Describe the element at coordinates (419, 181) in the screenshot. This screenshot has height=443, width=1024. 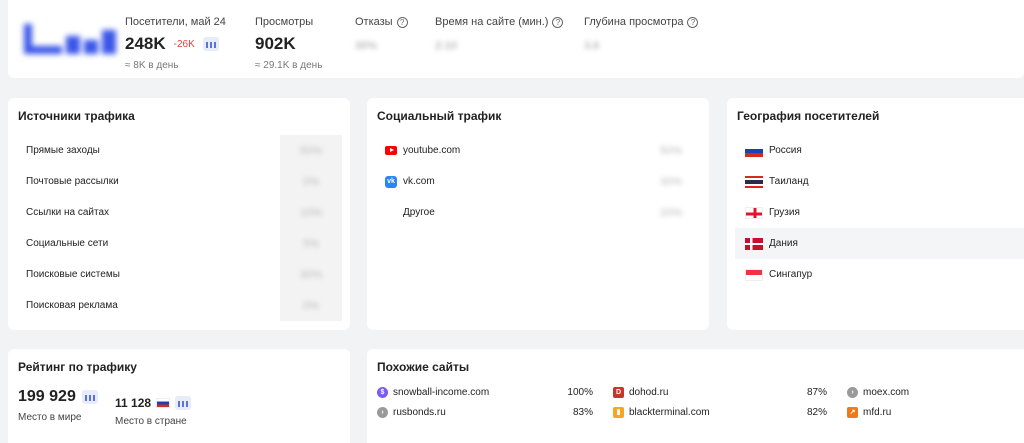
I see `social-label: vk.com` at that location.